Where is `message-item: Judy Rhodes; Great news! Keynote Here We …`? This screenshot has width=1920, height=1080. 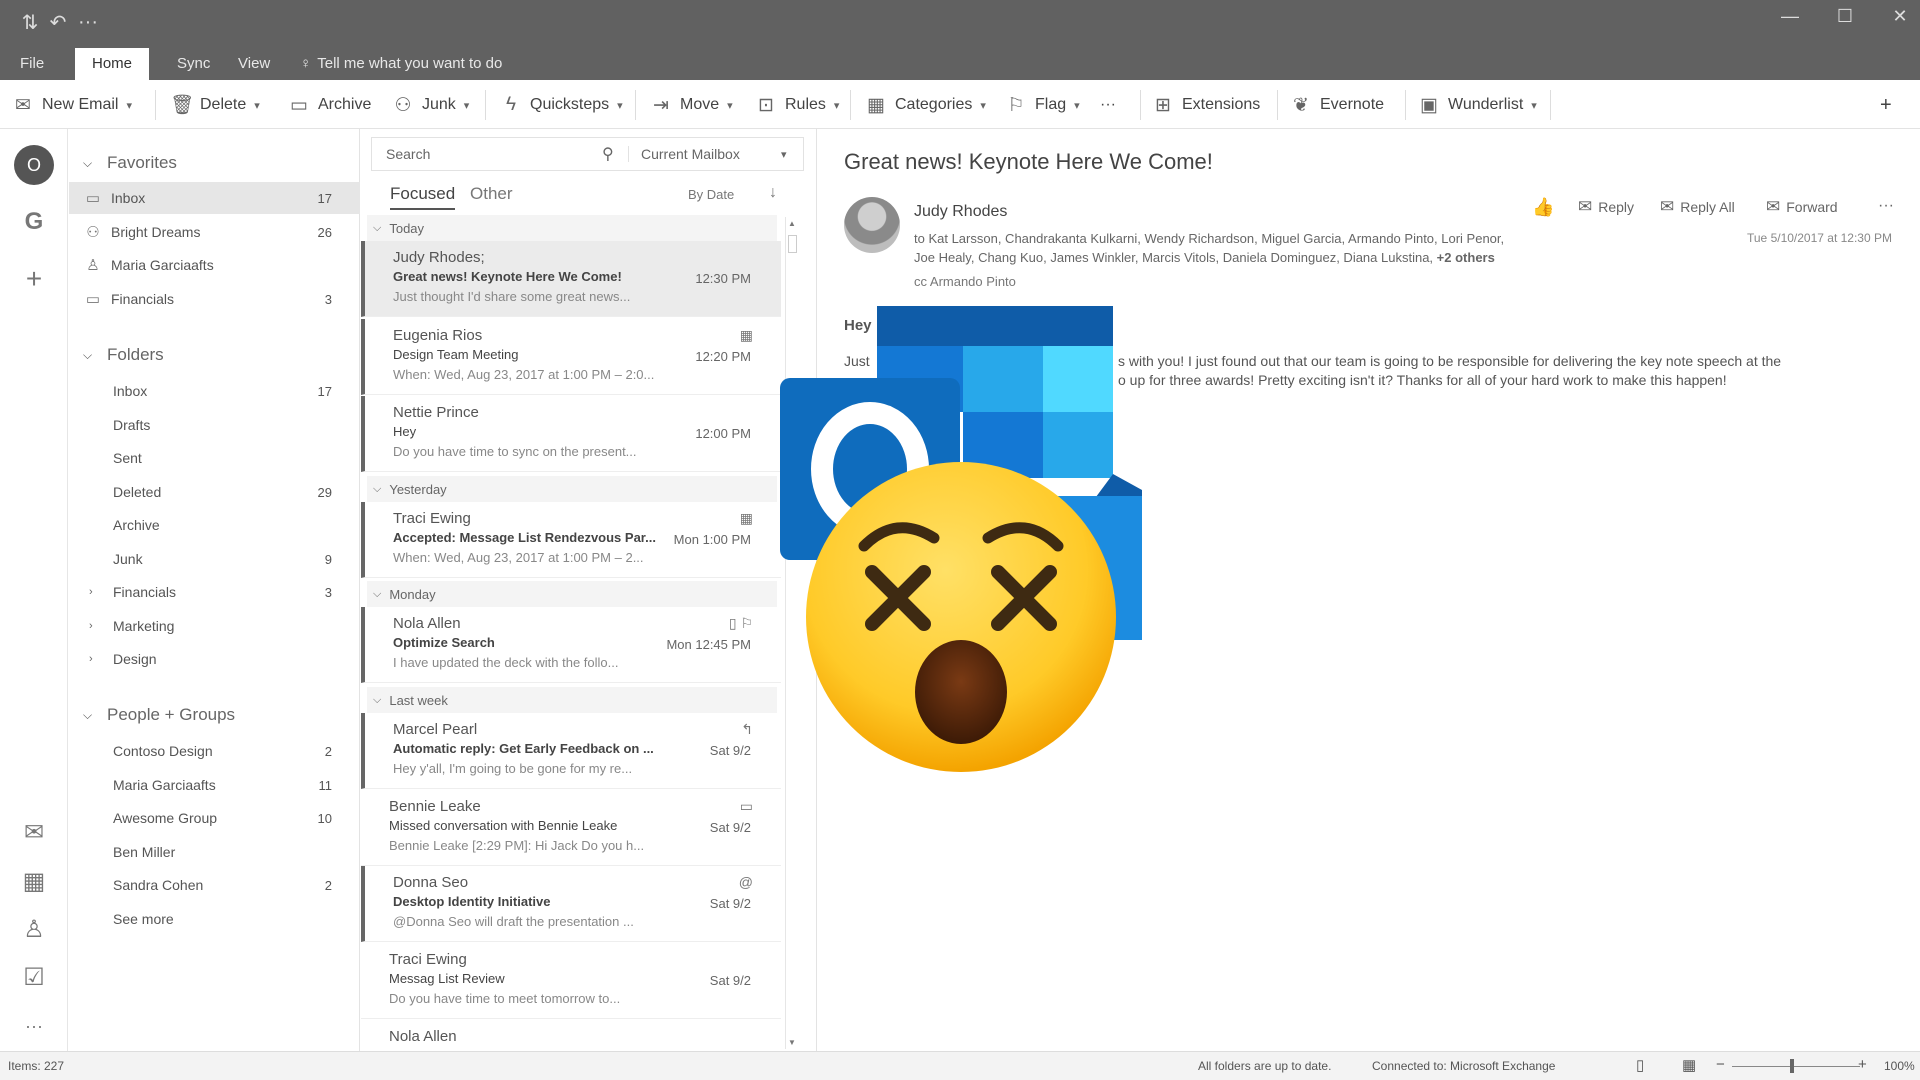 message-item: Judy Rhodes; Great news! Keynote Here We … is located at coordinates (571, 279).